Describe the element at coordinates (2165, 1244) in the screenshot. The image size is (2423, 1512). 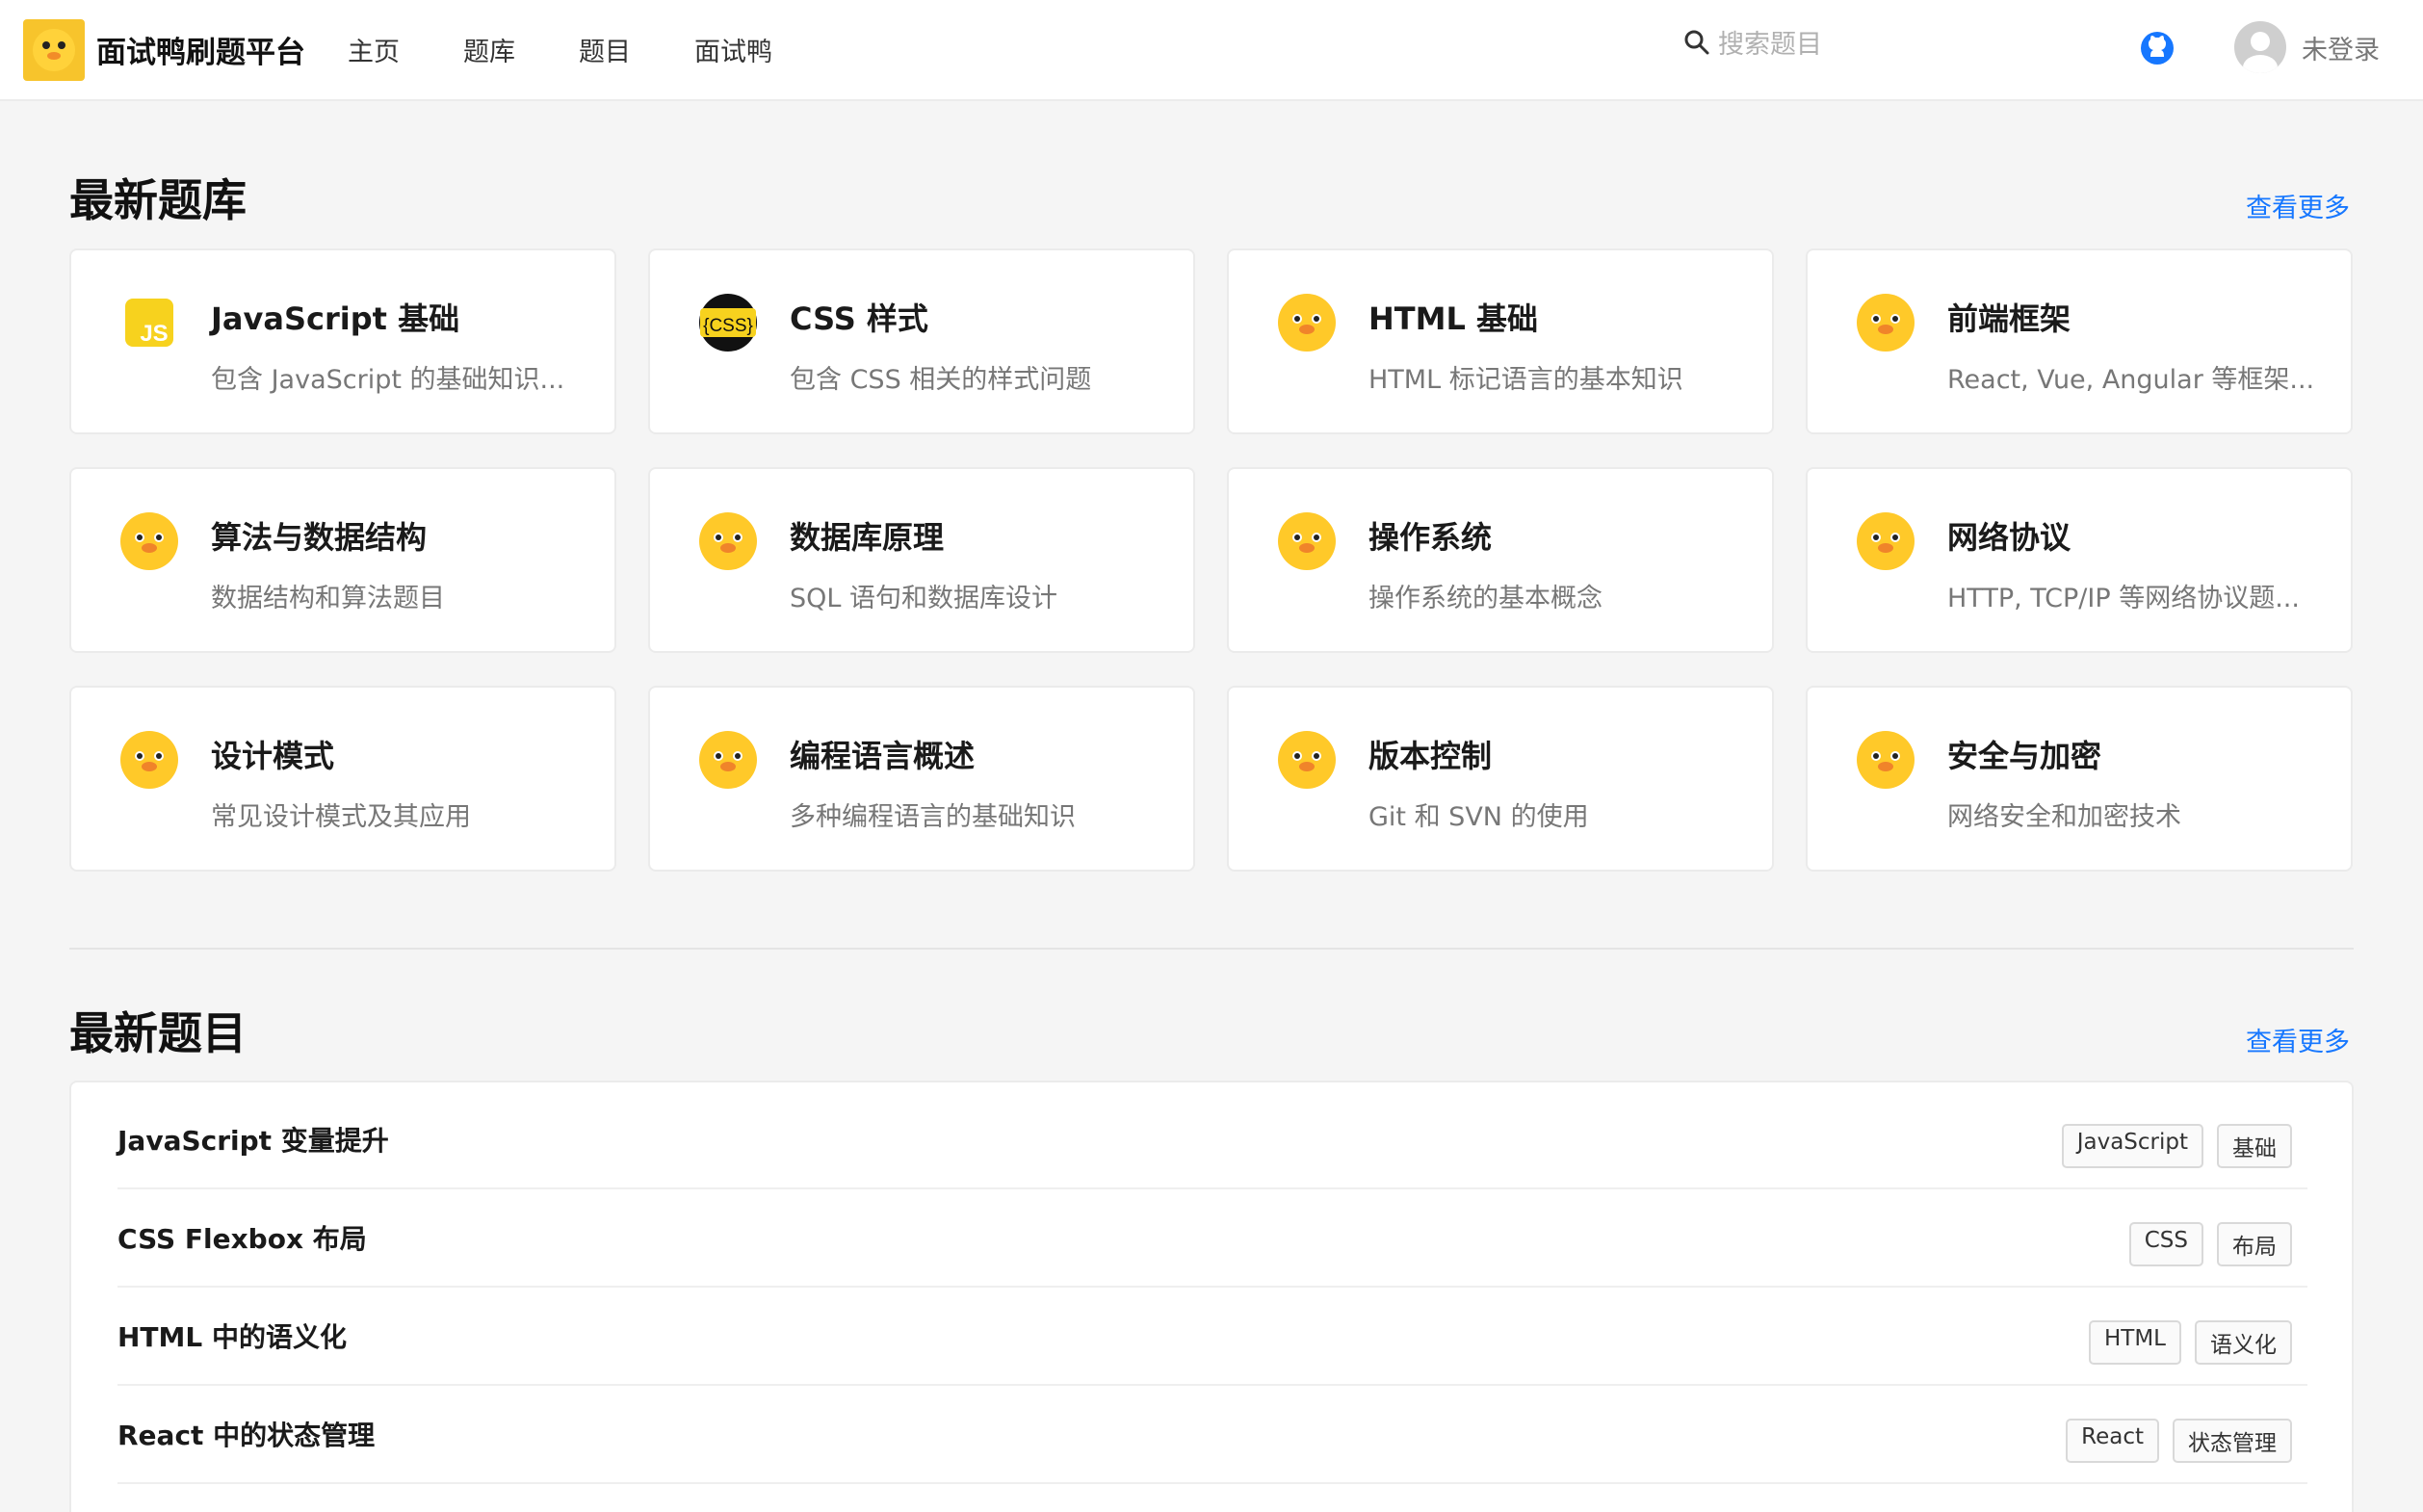
I see `question-tag: CSS` at that location.